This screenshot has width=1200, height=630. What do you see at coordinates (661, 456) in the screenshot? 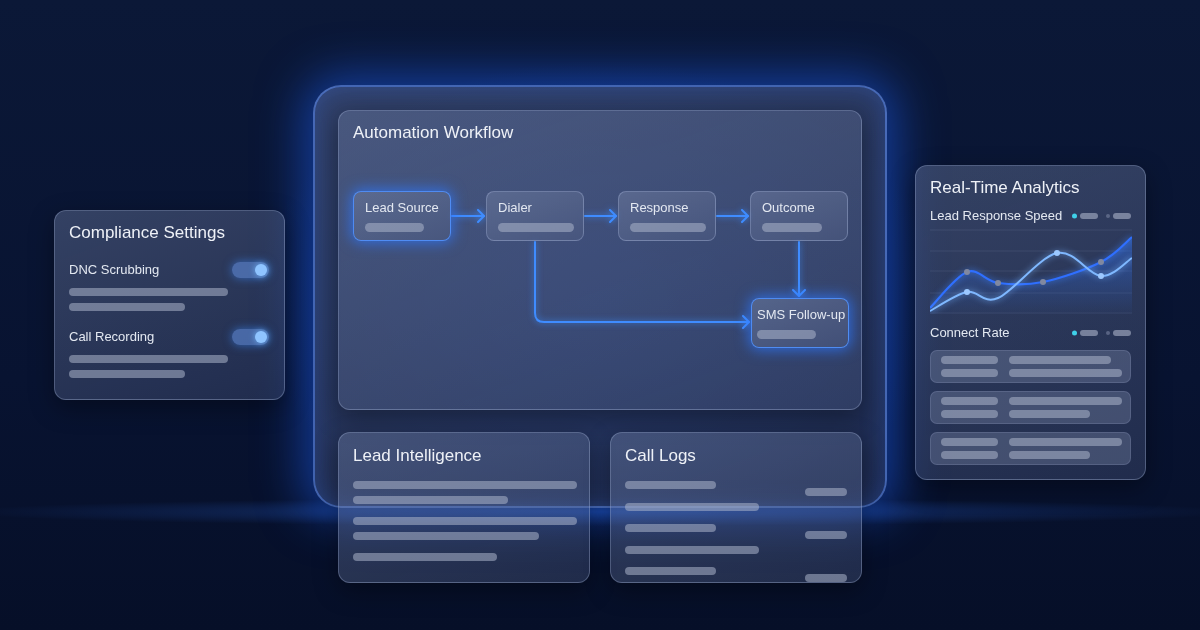
I see `panel-title: Call Logs` at bounding box center [661, 456].